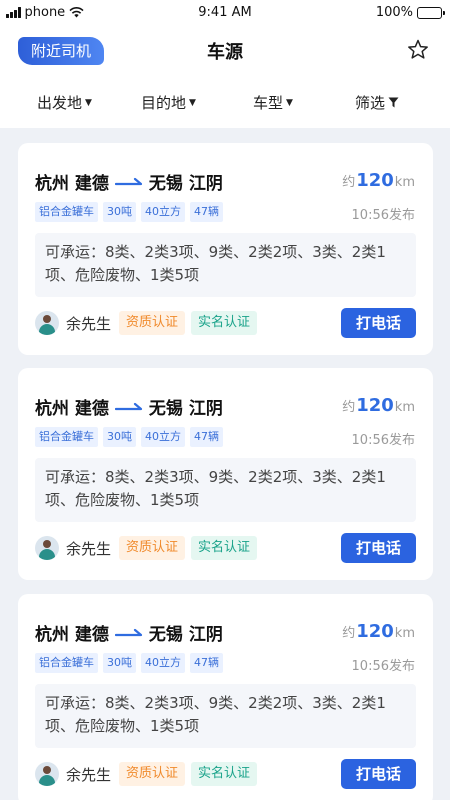 The height and width of the screenshot is (800, 450). Describe the element at coordinates (225, 13) in the screenshot. I see `status-bar: phone 9:41 AM 100%` at that location.